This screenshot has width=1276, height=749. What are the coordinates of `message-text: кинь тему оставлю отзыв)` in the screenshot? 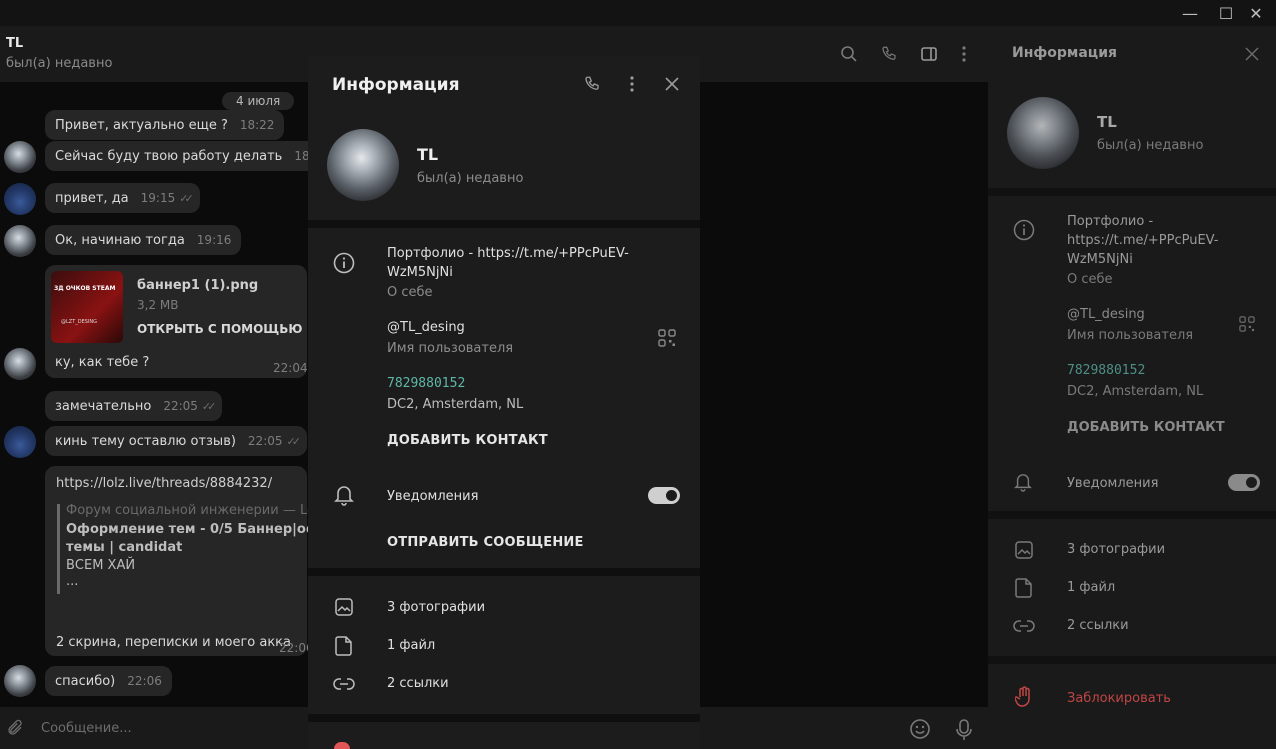 It's located at (145, 441).